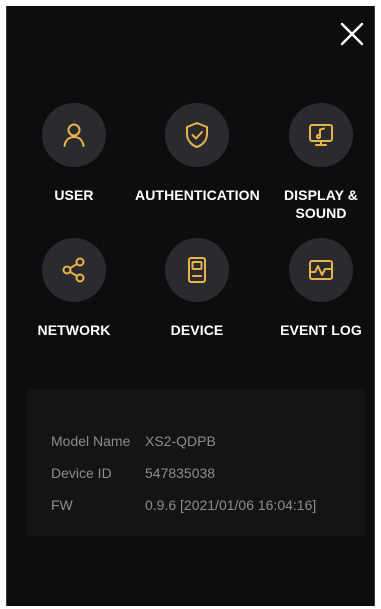  What do you see at coordinates (81, 473) in the screenshot?
I see `info-key: Device ID` at bounding box center [81, 473].